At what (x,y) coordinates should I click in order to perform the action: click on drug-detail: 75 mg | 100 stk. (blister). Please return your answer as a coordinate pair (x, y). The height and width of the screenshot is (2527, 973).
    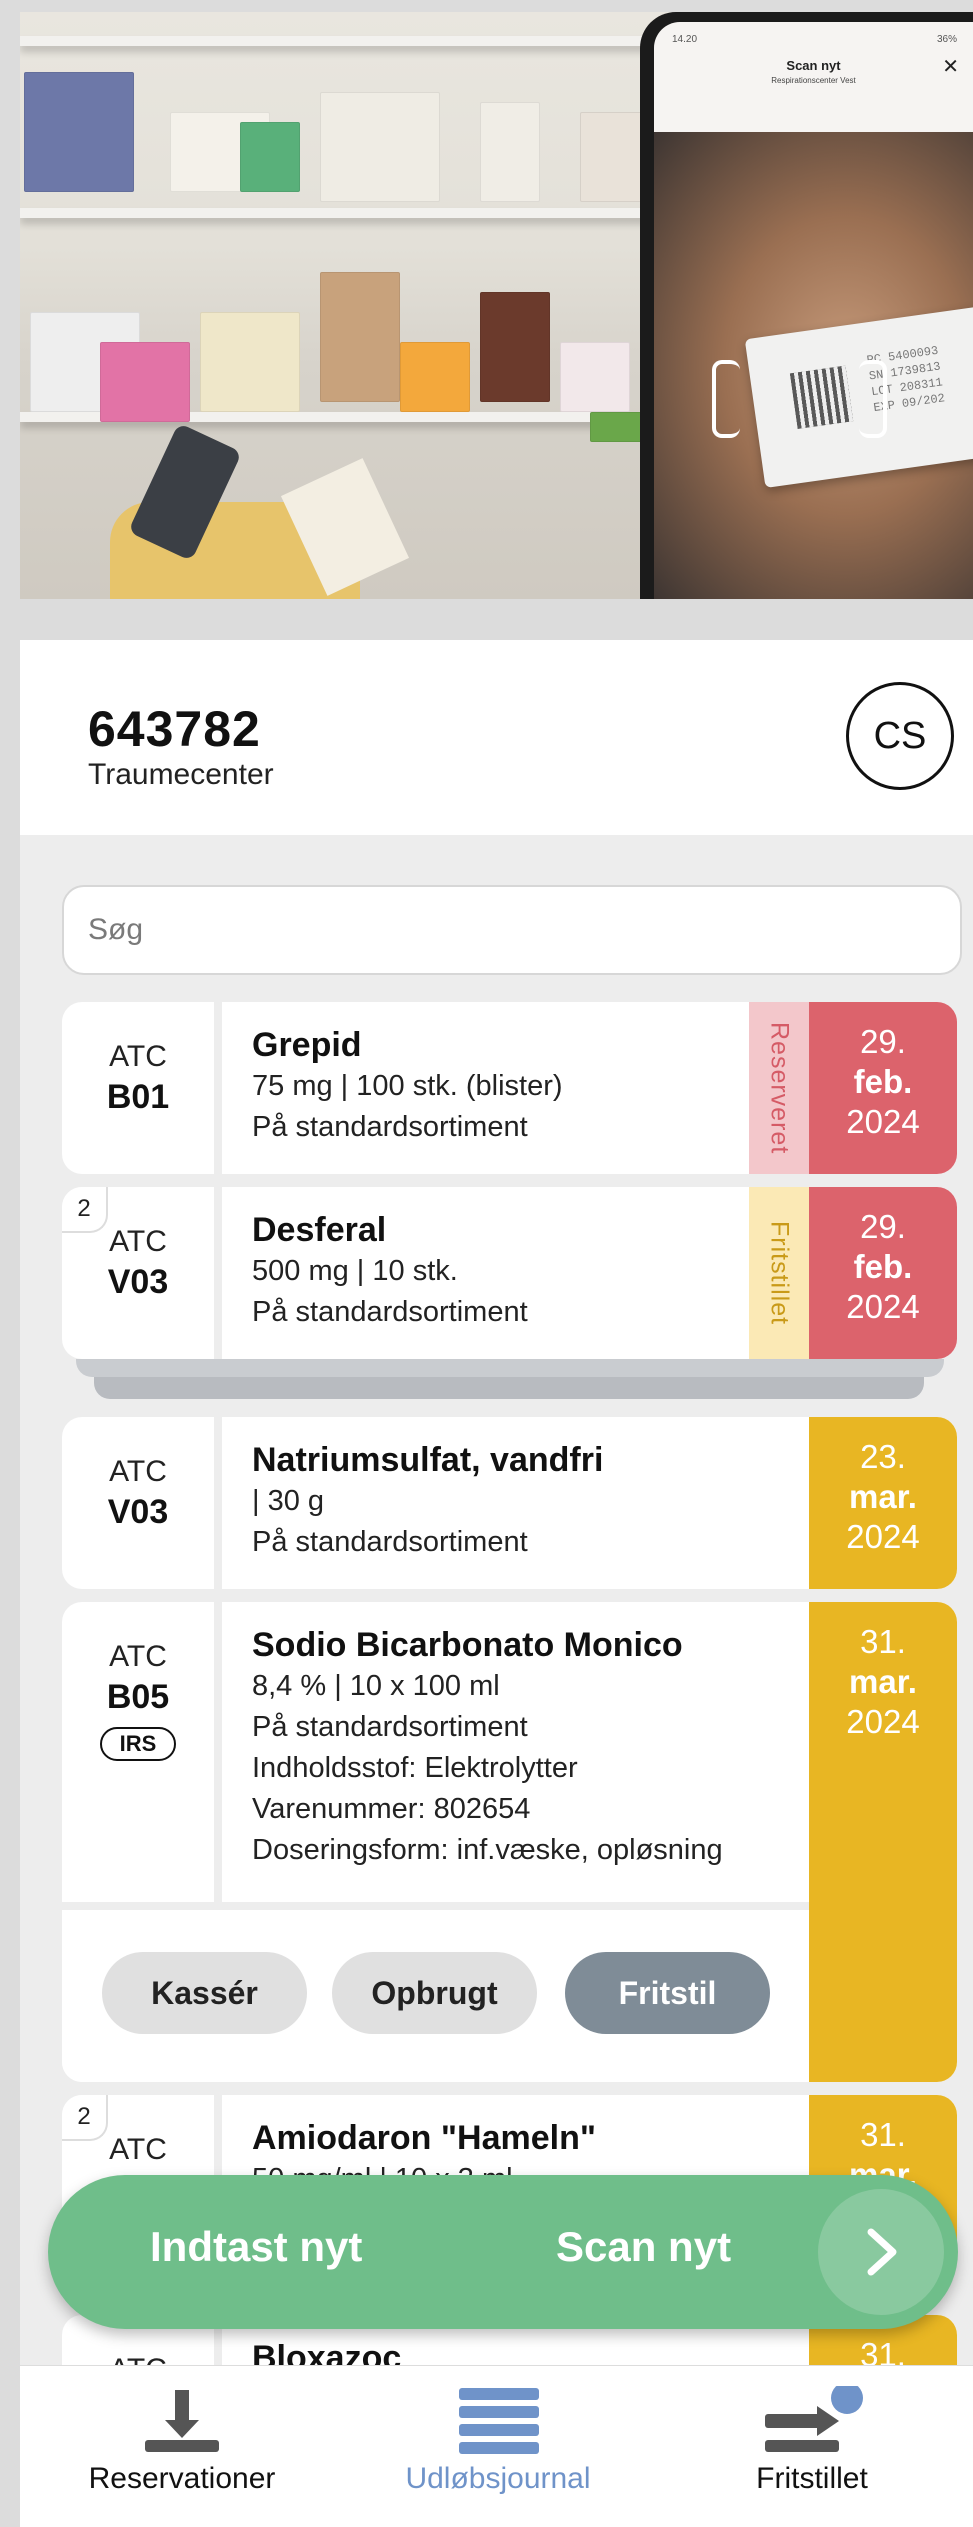
    Looking at the image, I should click on (407, 1086).